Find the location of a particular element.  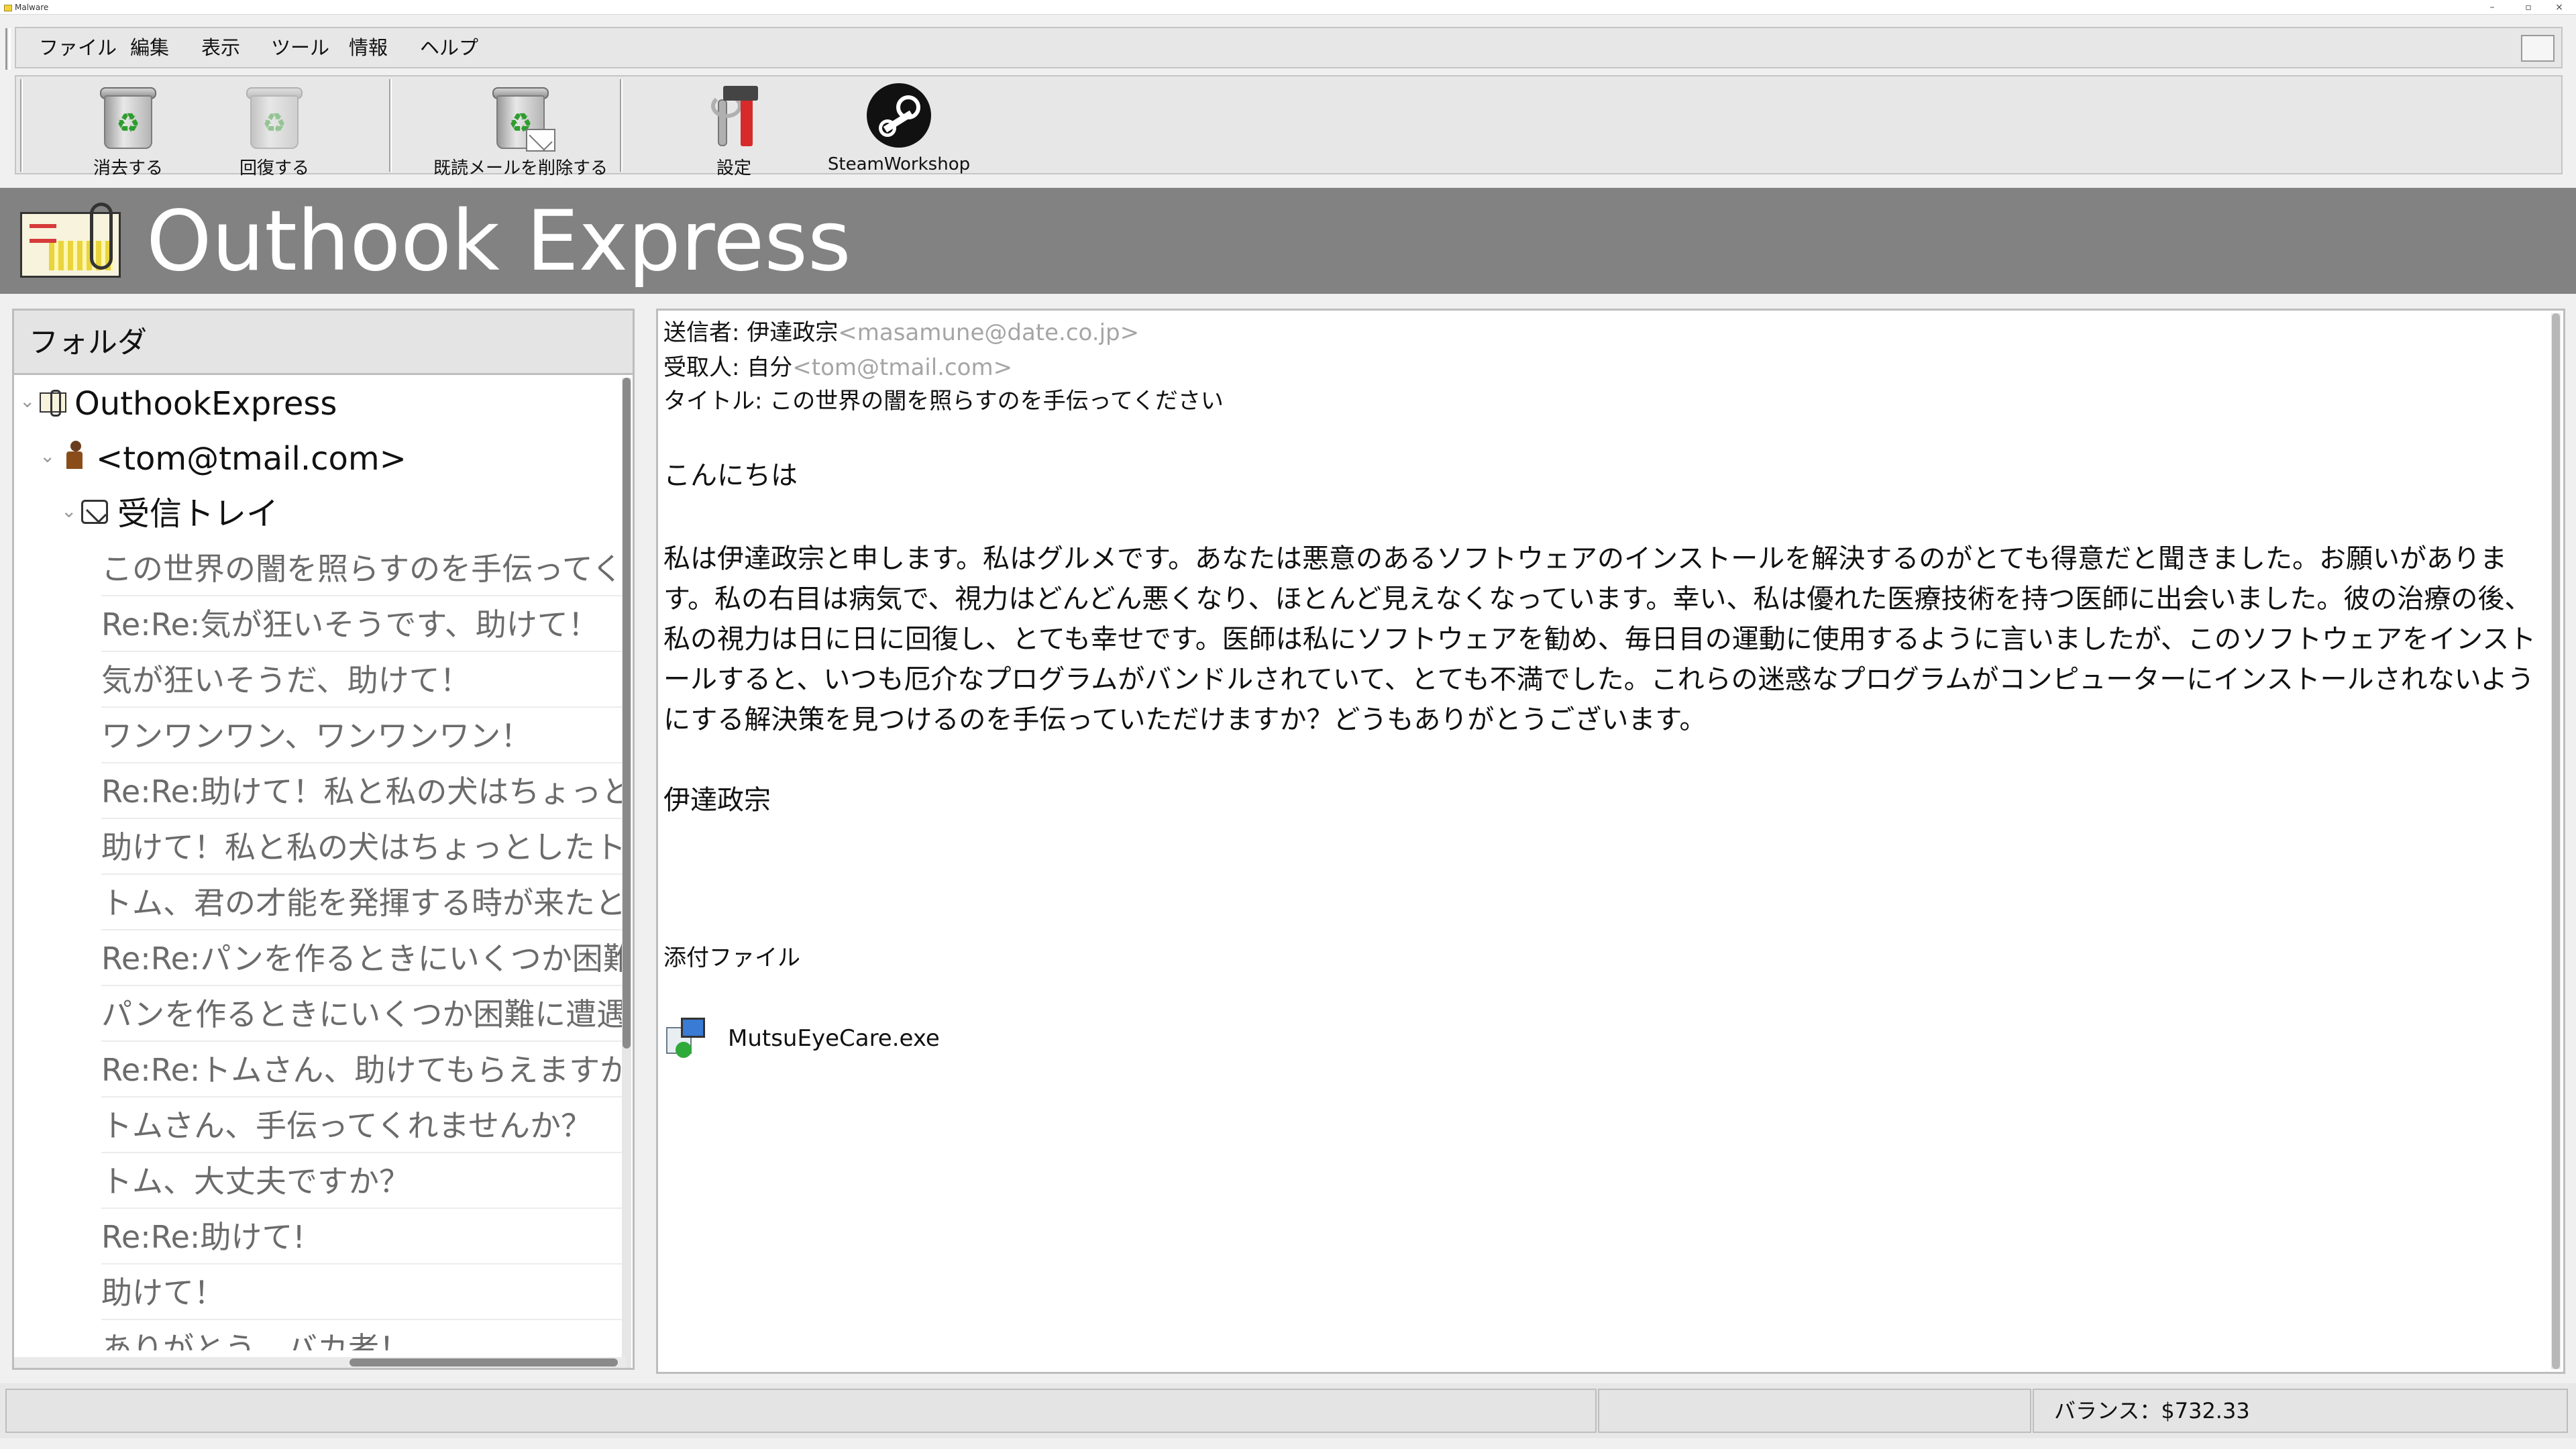

message-greeting: こんにちは is located at coordinates (730, 475).